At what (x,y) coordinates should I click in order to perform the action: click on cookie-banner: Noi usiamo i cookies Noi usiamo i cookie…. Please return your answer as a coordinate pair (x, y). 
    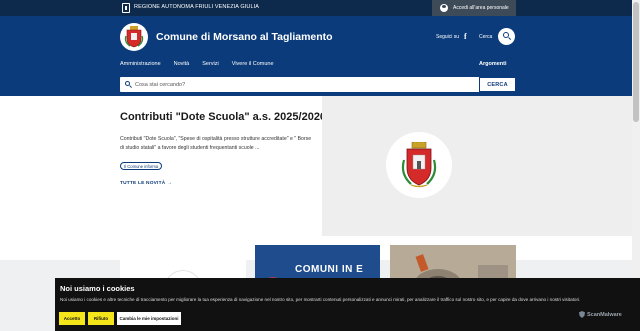
    Looking at the image, I should click on (347, 304).